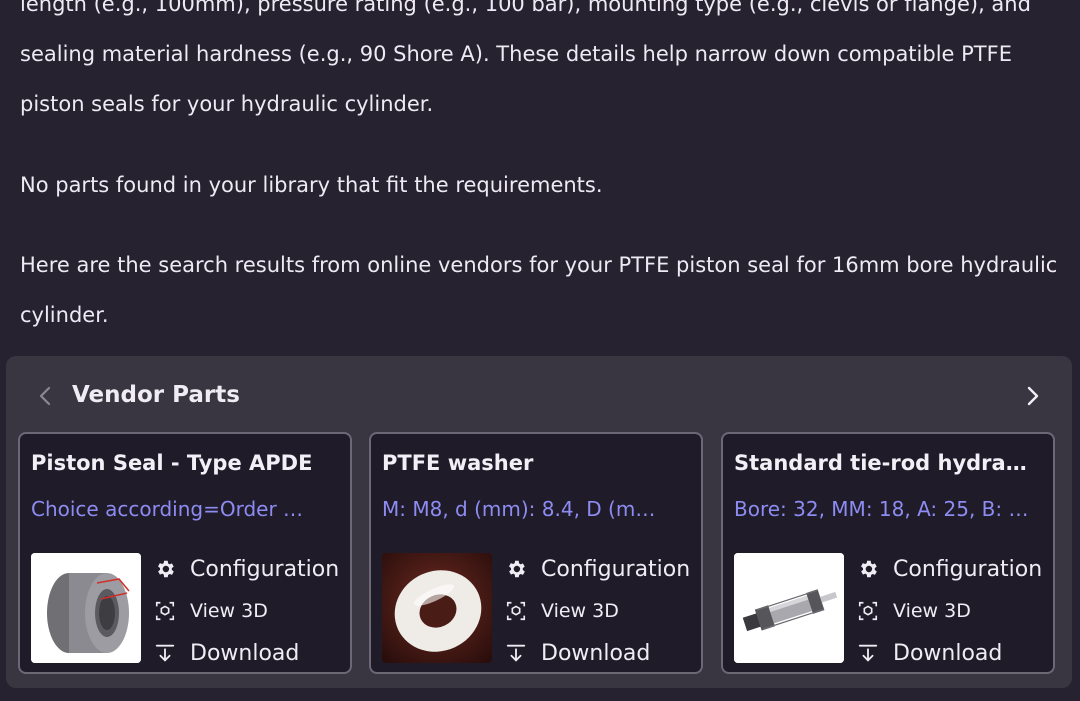  Describe the element at coordinates (181, 463) in the screenshot. I see `part-title: Piston Seal - Type APDE` at that location.